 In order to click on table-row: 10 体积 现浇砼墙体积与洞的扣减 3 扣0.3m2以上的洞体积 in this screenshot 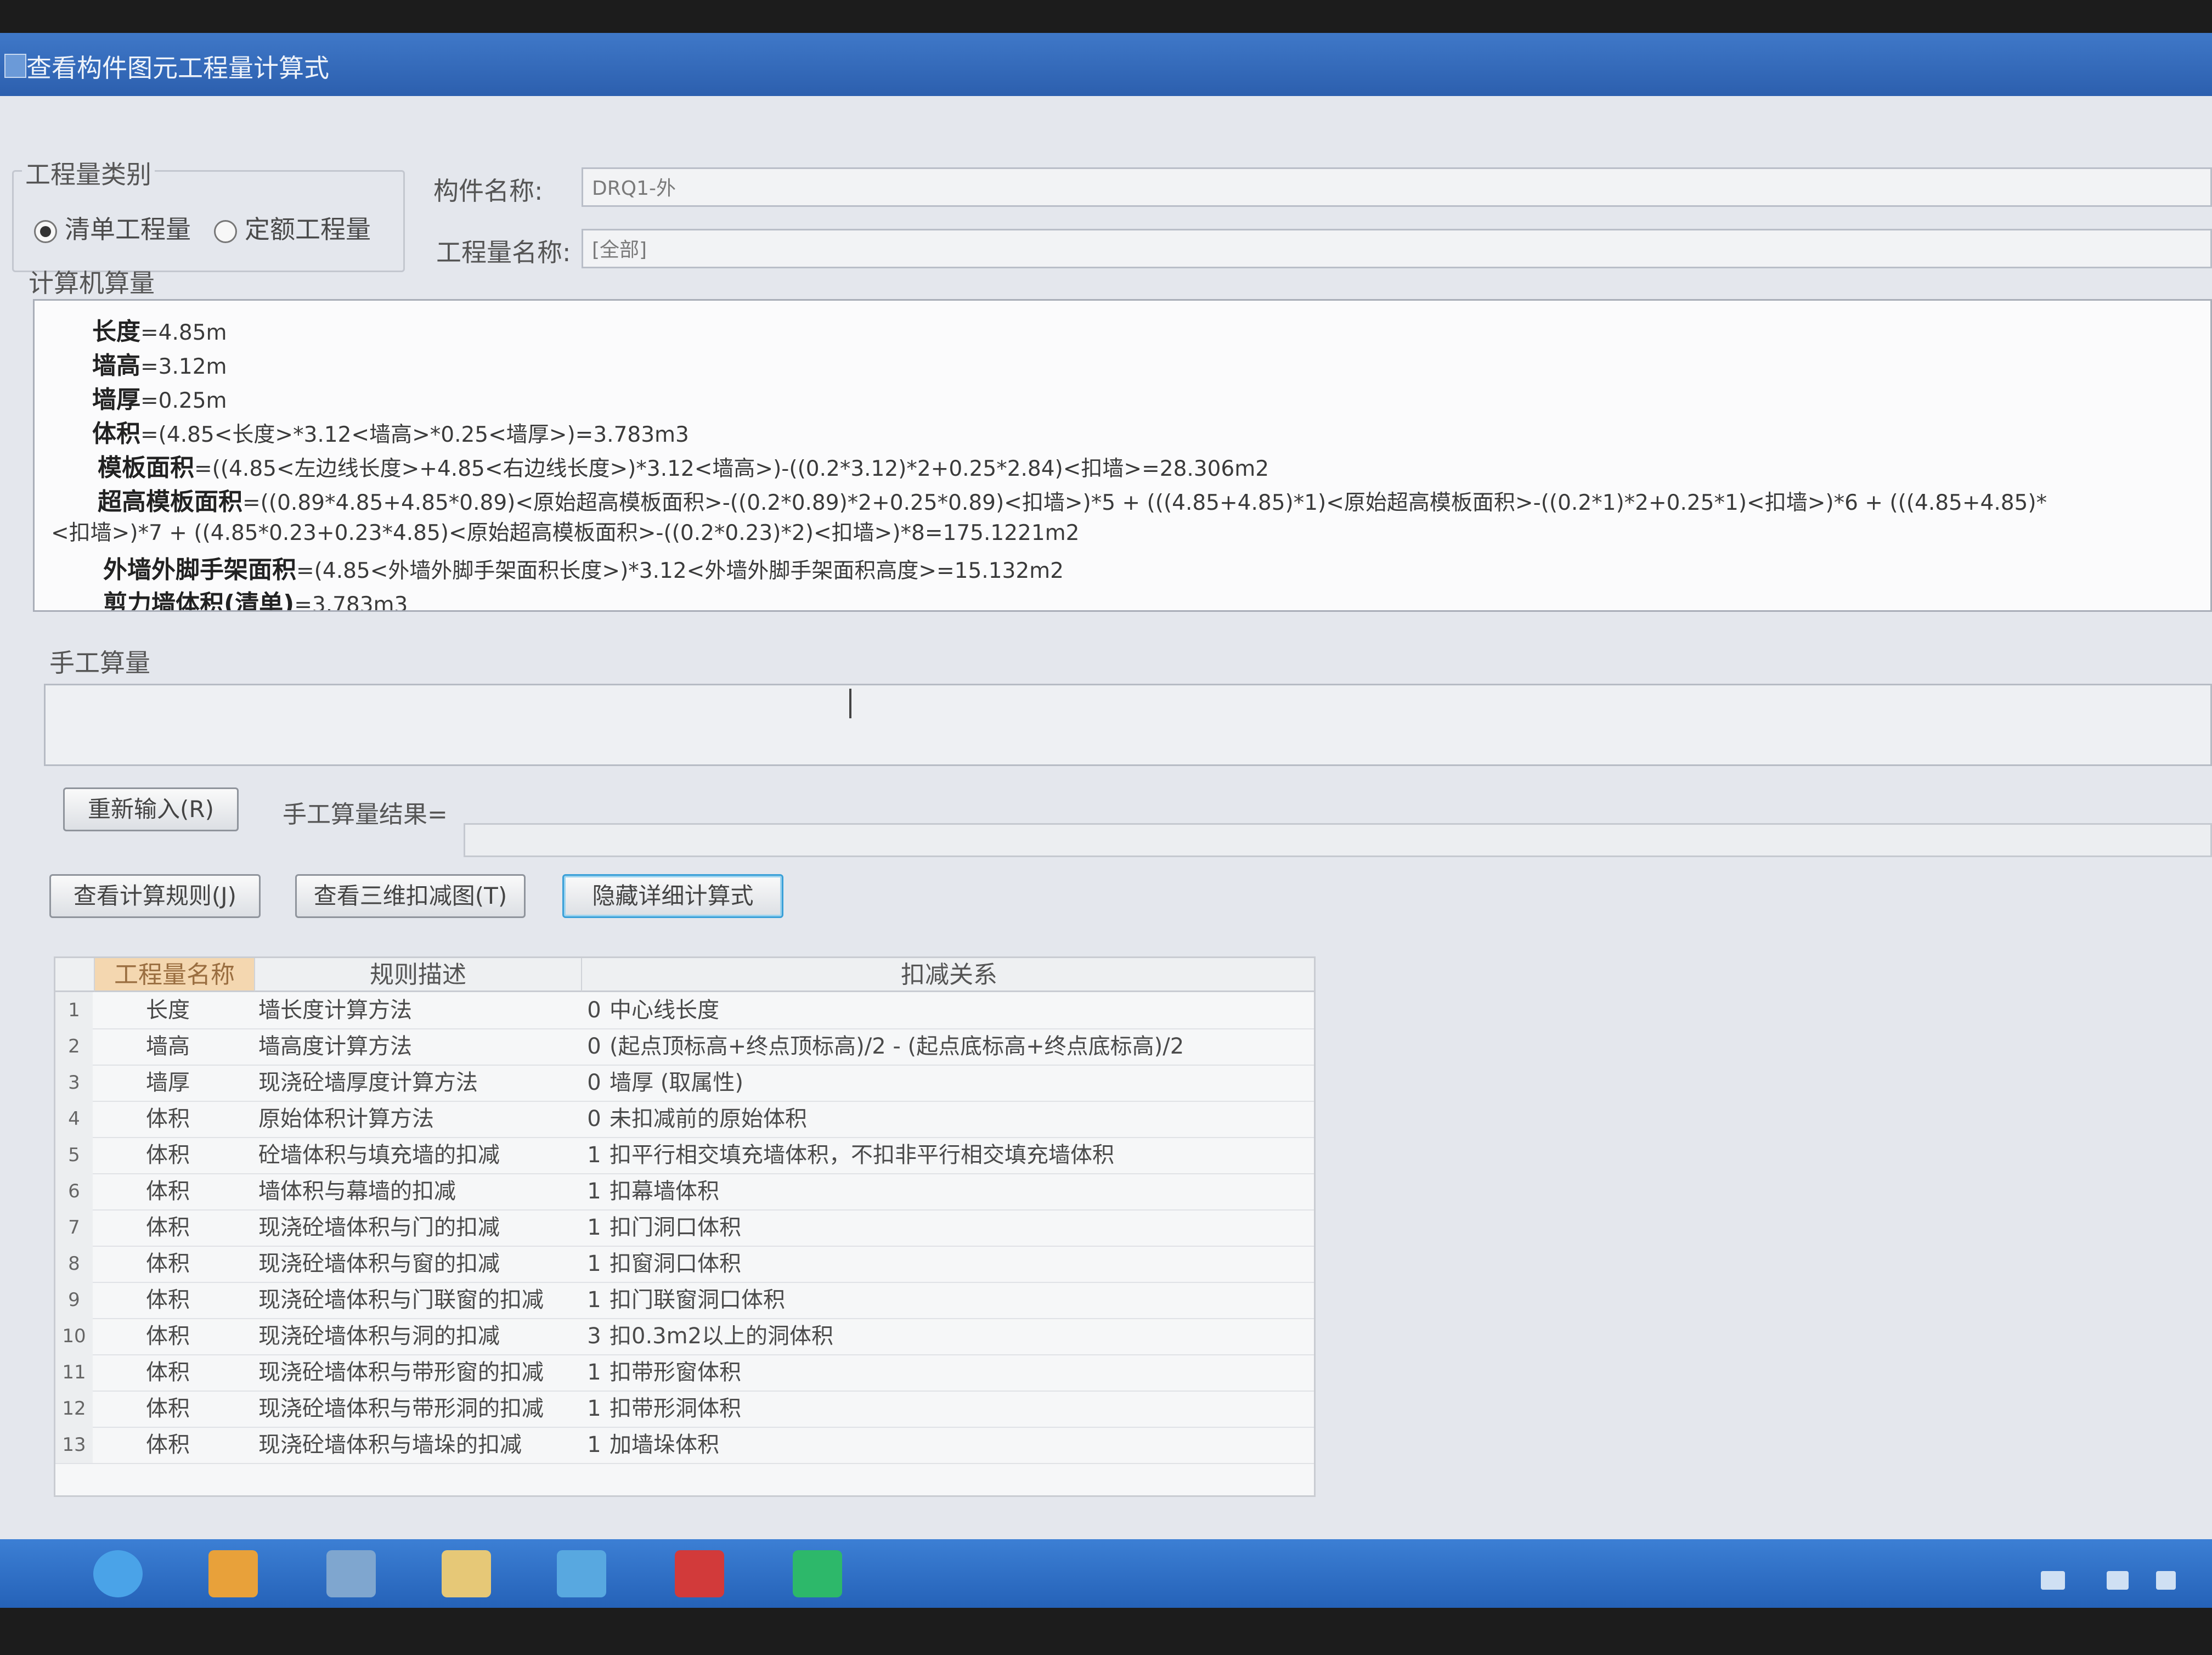, I will do `click(684, 1336)`.